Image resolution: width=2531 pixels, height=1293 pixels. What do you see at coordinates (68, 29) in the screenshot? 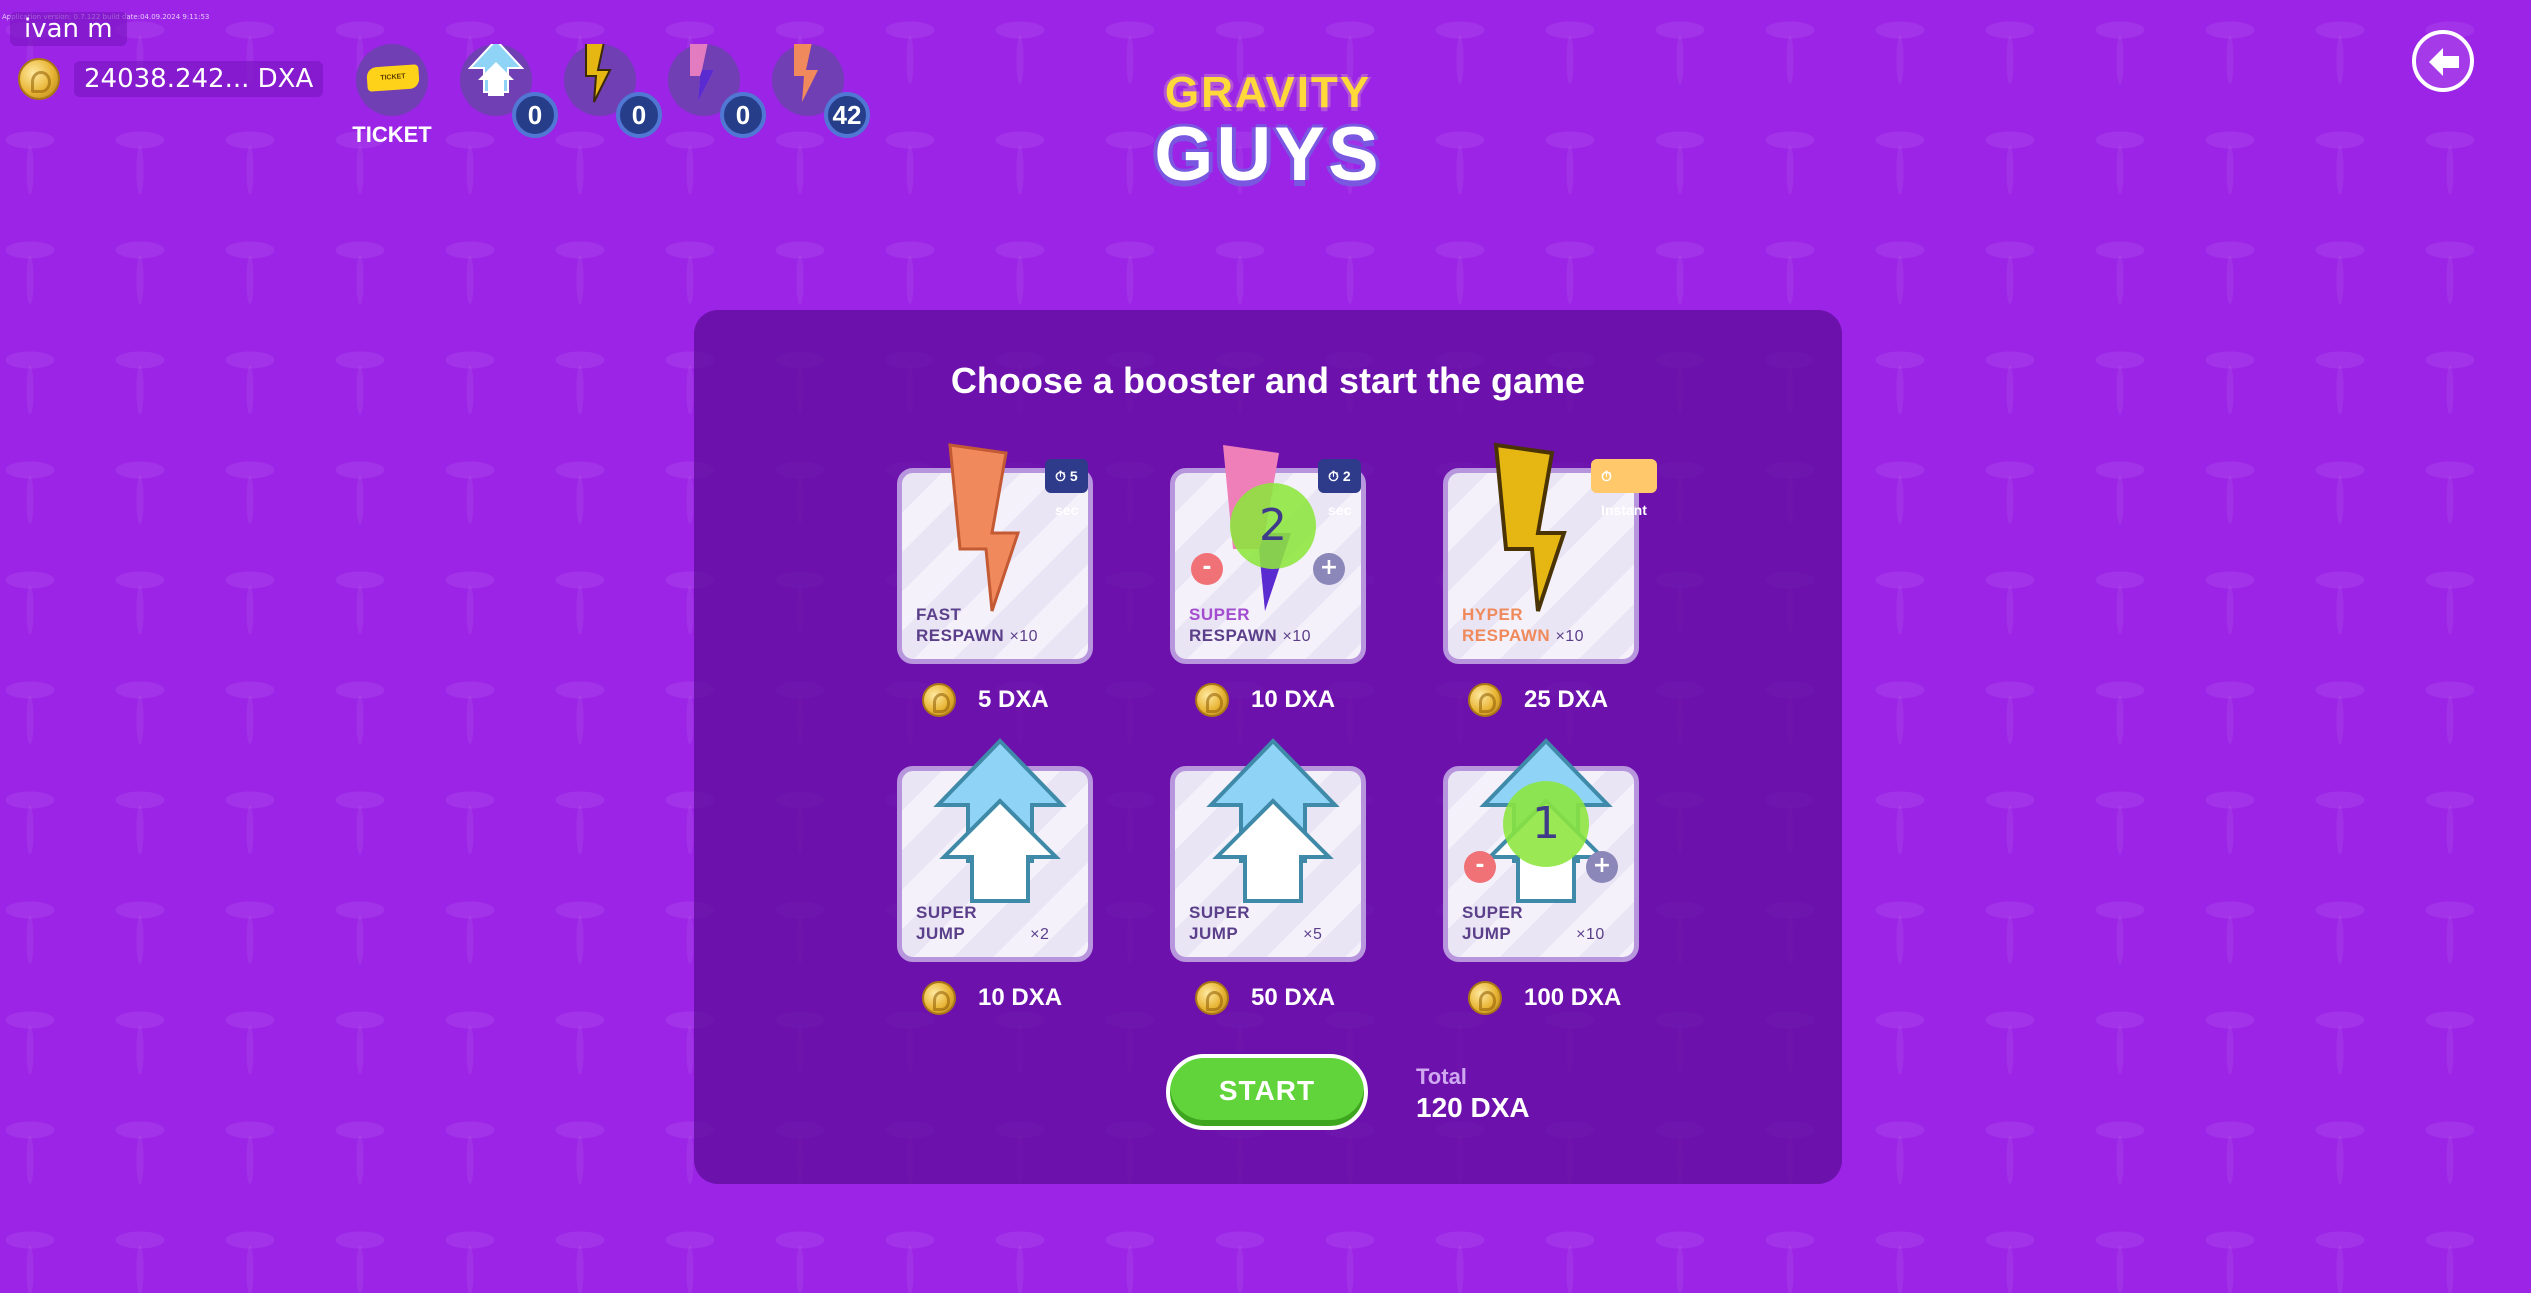
I see `username: ivan m` at bounding box center [68, 29].